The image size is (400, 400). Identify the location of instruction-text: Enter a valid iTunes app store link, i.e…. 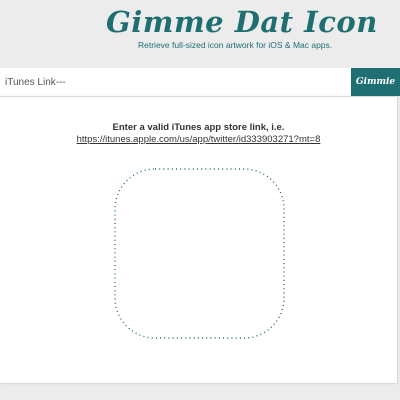
(198, 127).